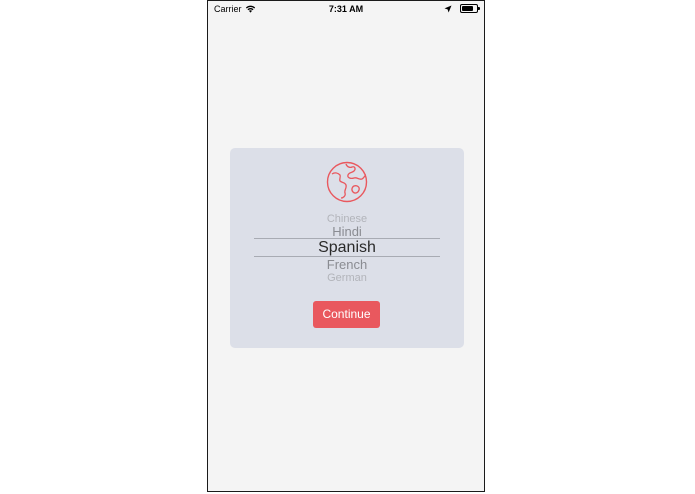 This screenshot has height=494, width=695. Describe the element at coordinates (347, 264) in the screenshot. I see `picker-option-french: French` at that location.